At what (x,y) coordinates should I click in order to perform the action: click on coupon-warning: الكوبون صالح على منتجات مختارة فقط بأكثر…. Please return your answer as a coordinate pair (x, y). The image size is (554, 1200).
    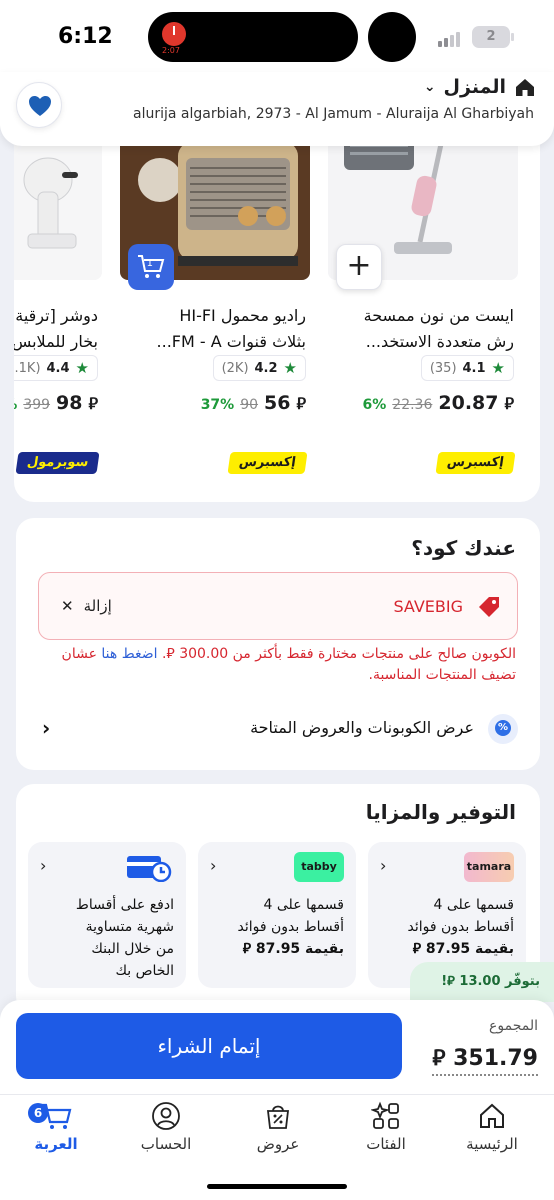
    Looking at the image, I should click on (288, 664).